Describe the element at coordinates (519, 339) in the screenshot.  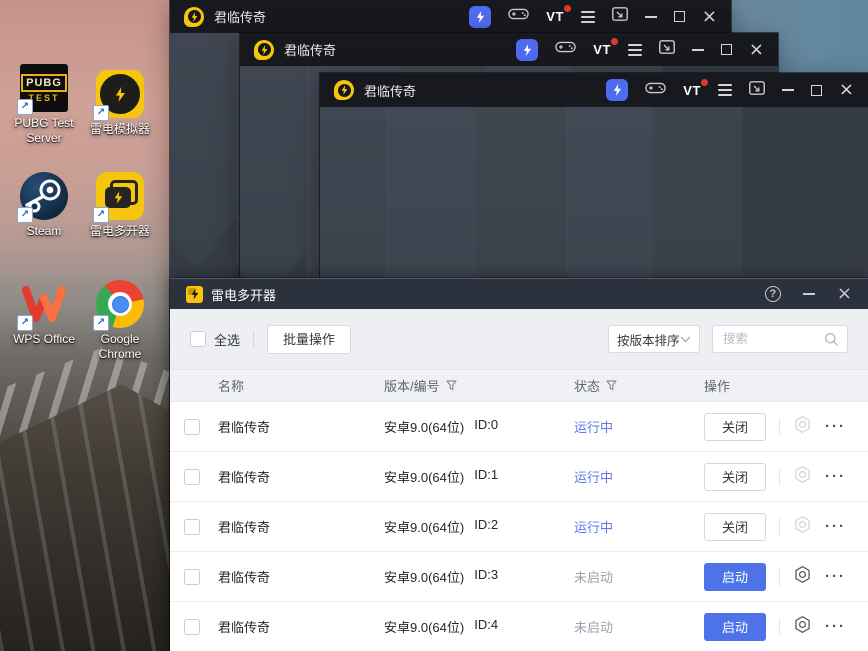
I see `manager-toolbar: 全选 批量操作 按版本排序` at that location.